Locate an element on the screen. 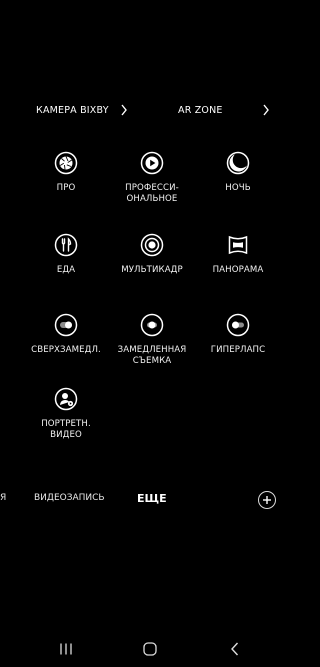 This screenshot has height=667, width=320. recent-apps-icon is located at coordinates (66, 649).